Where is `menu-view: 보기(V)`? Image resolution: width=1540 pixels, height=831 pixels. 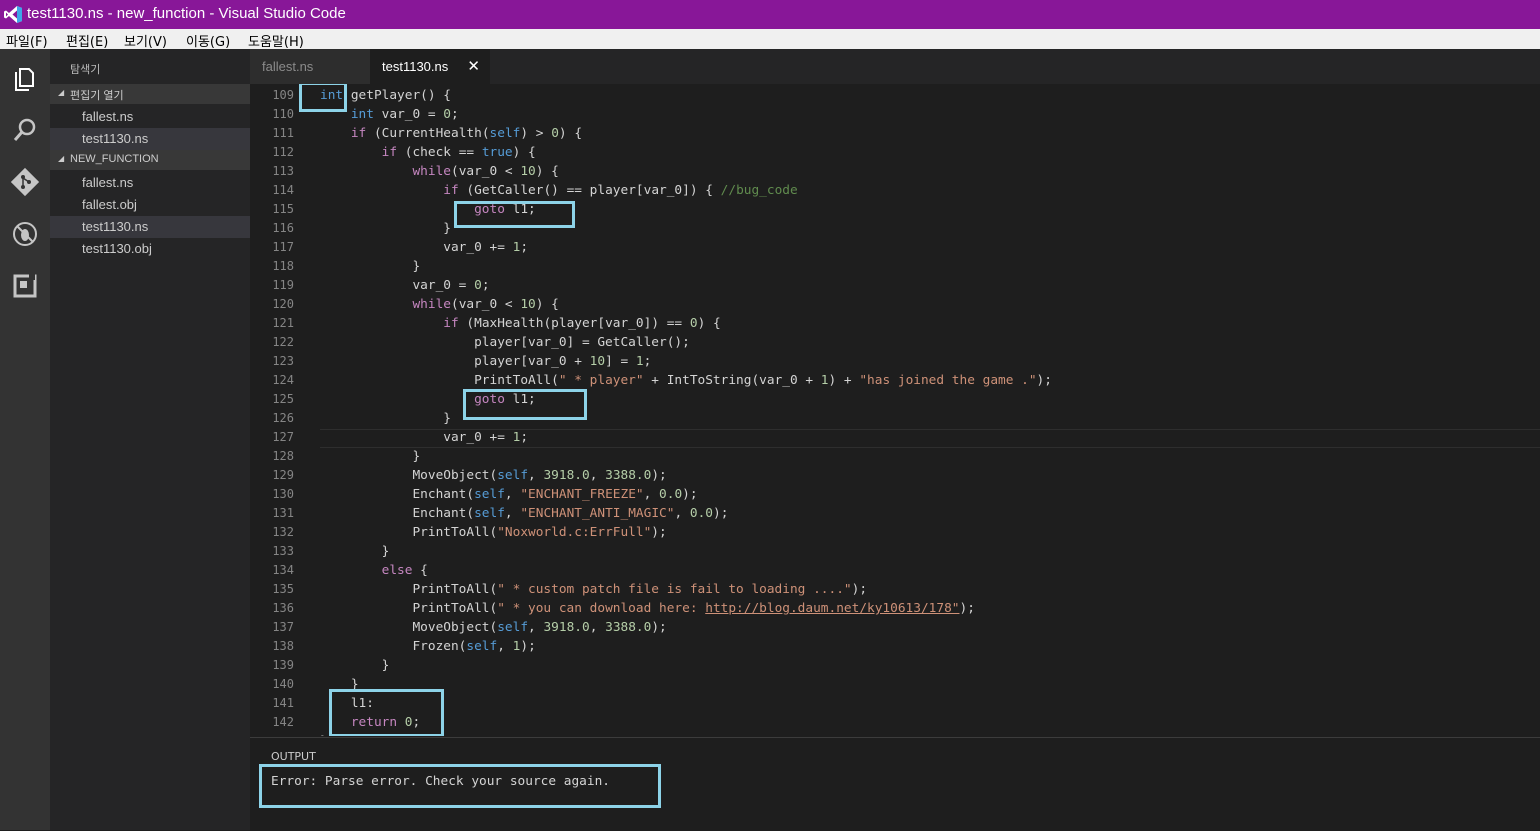
menu-view: 보기(V) is located at coordinates (145, 40).